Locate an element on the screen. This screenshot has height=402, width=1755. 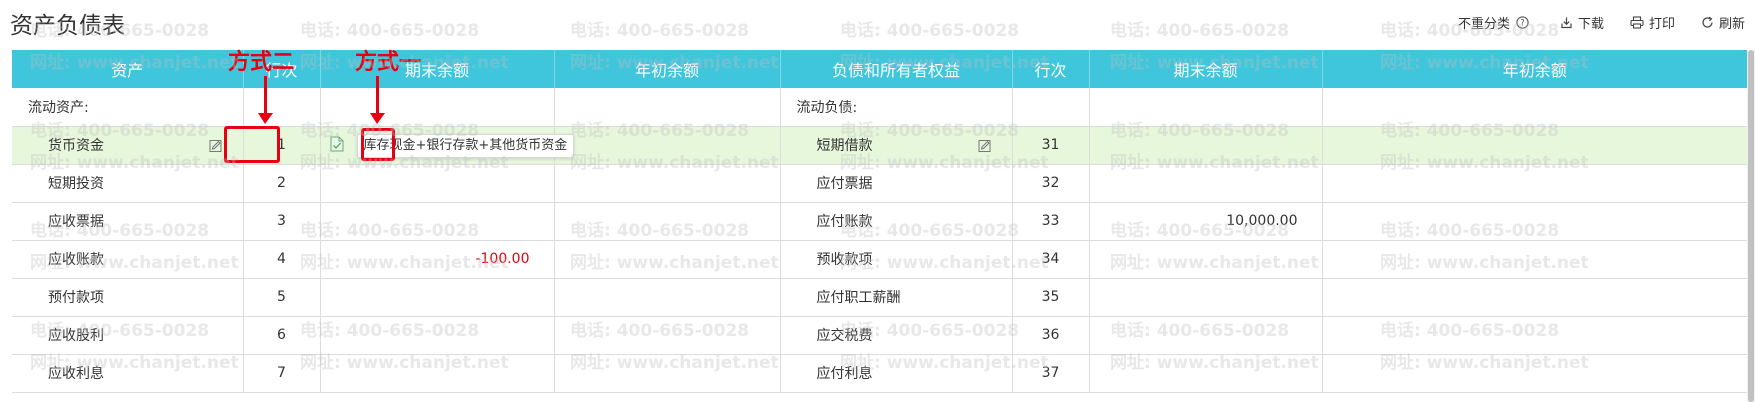
asset-line-no: 5 is located at coordinates (281, 297).